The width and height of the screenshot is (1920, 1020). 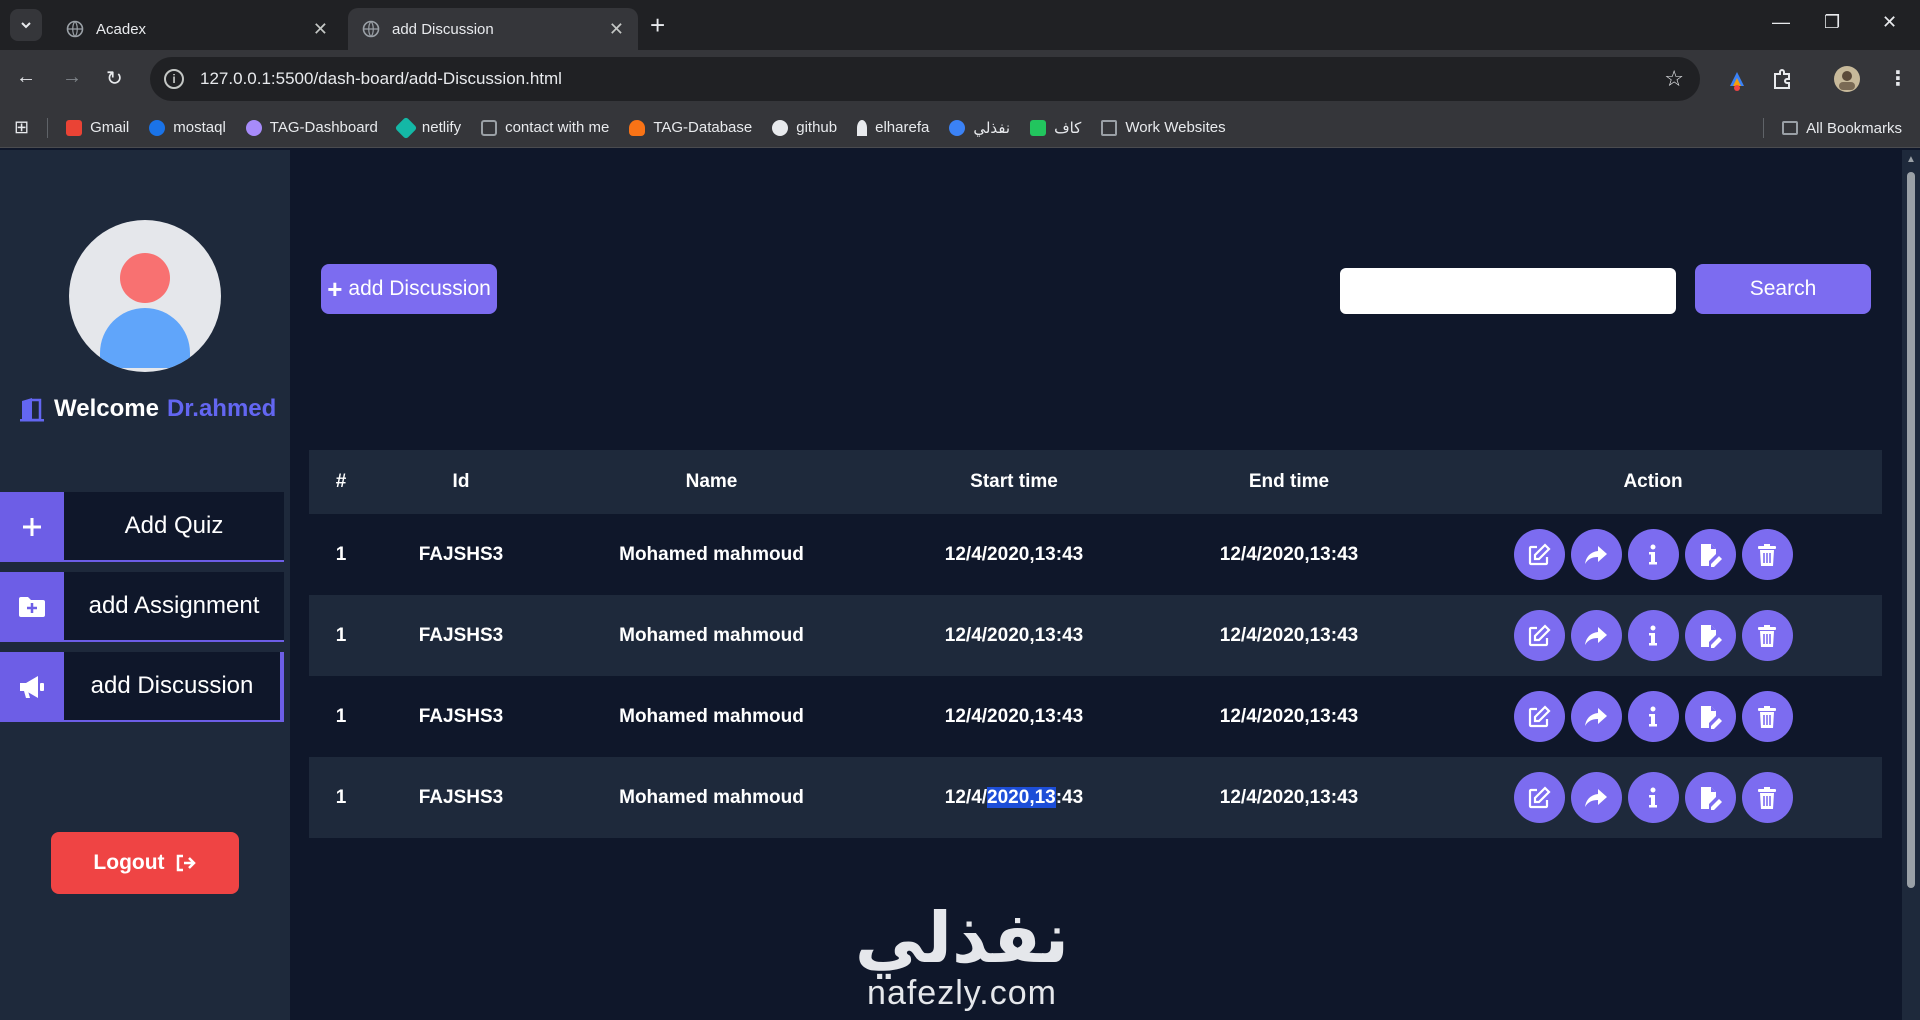 I want to click on tab-add-discussion: add Discussion ✕, so click(x=493, y=29).